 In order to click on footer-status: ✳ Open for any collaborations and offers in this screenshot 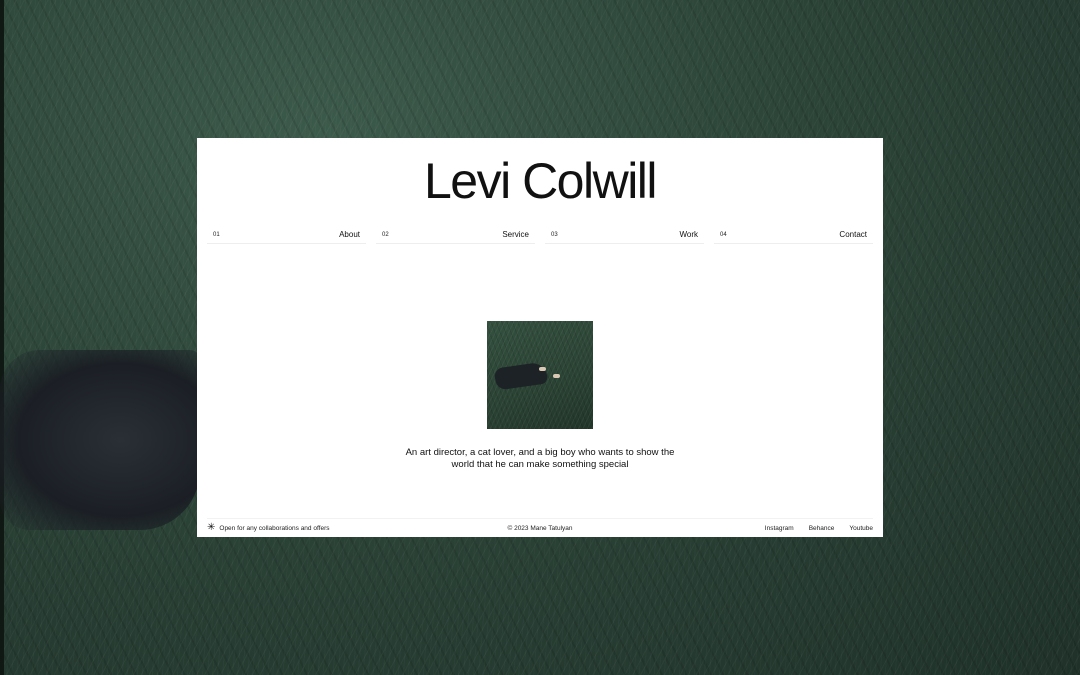, I will do `click(318, 528)`.